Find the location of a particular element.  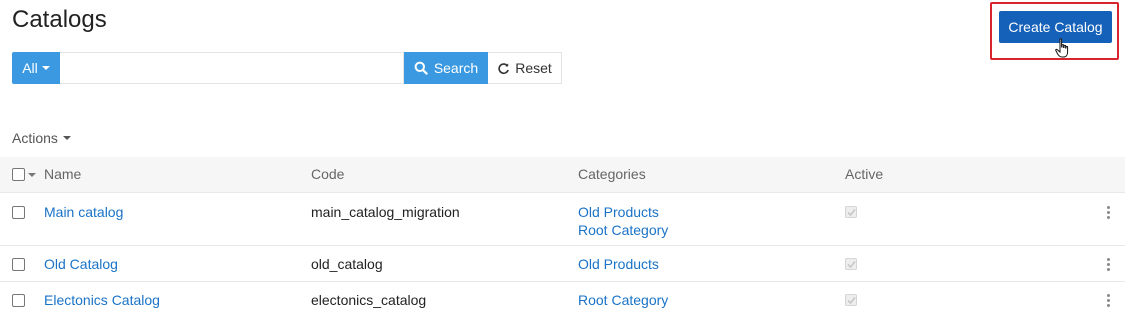

catalog-code: old_catalog is located at coordinates (347, 264).